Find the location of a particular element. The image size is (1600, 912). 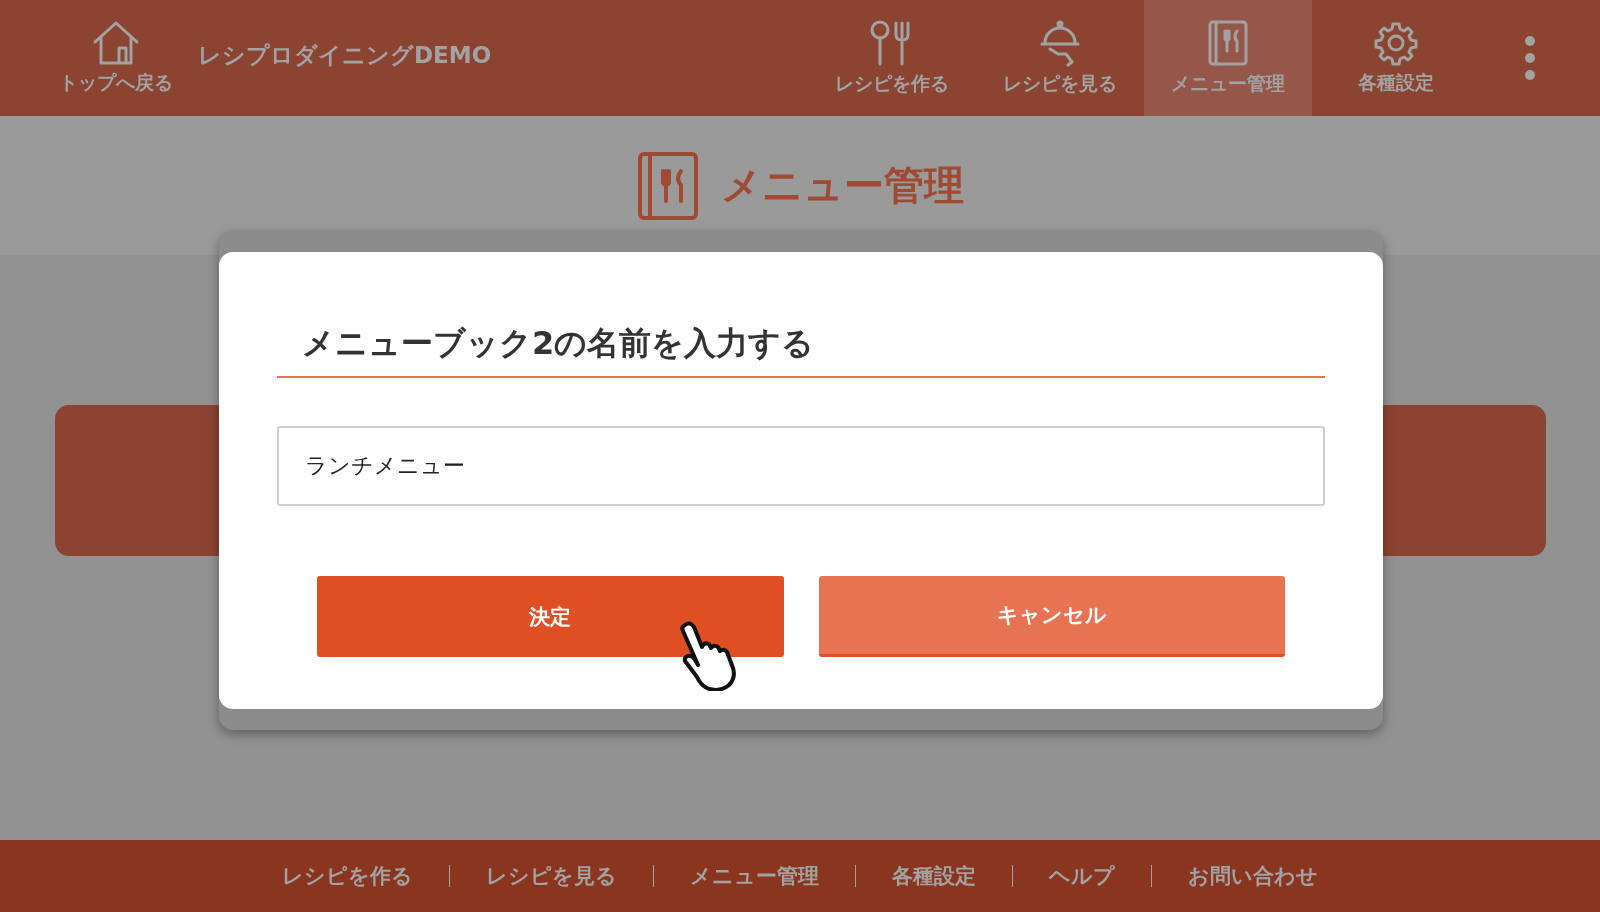

nav-tab: レシピを見る is located at coordinates (1060, 58).